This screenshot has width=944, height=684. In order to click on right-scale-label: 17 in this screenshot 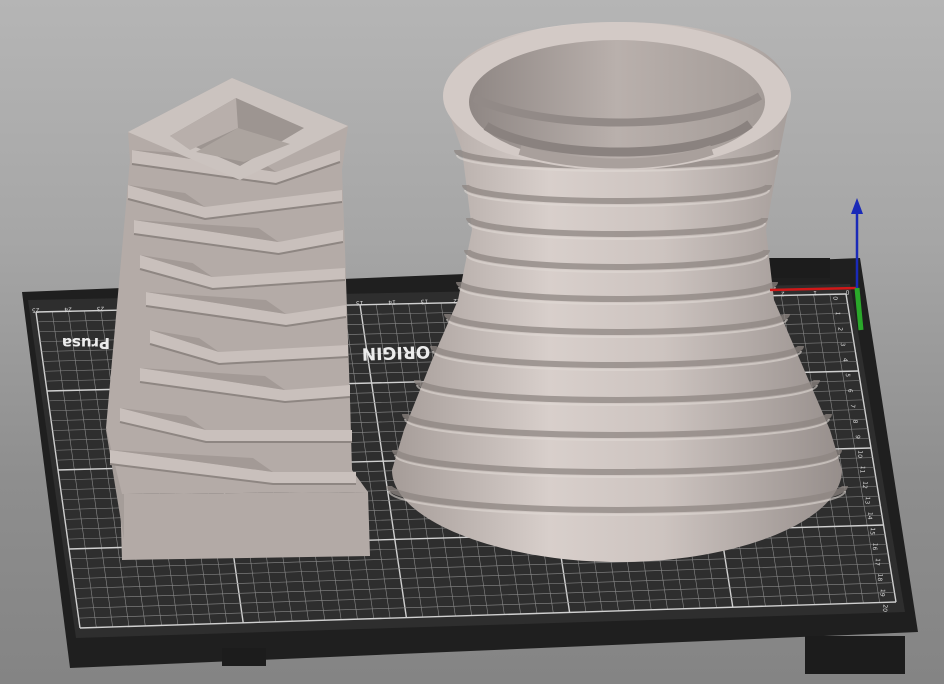, I will do `click(877, 562)`.